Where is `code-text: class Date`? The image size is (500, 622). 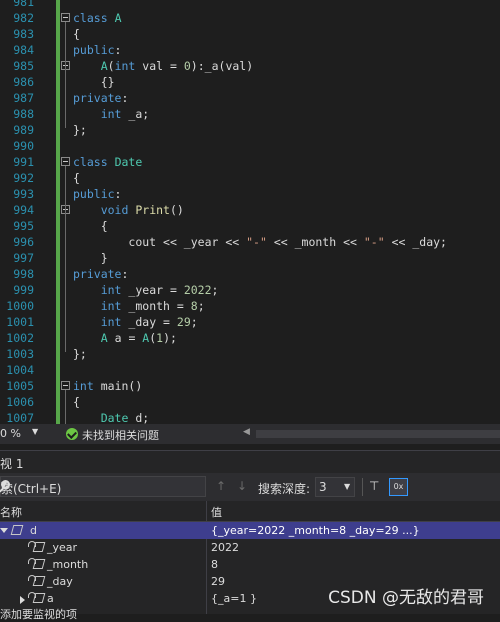
code-text: class Date is located at coordinates (108, 162).